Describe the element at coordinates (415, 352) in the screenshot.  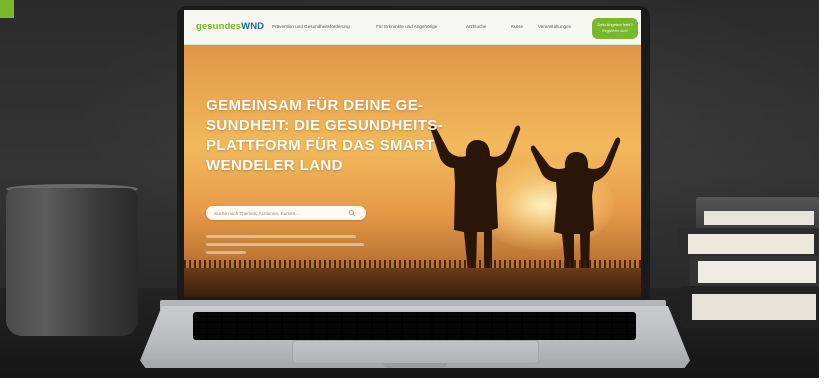
I see `laptop-trackpad` at that location.